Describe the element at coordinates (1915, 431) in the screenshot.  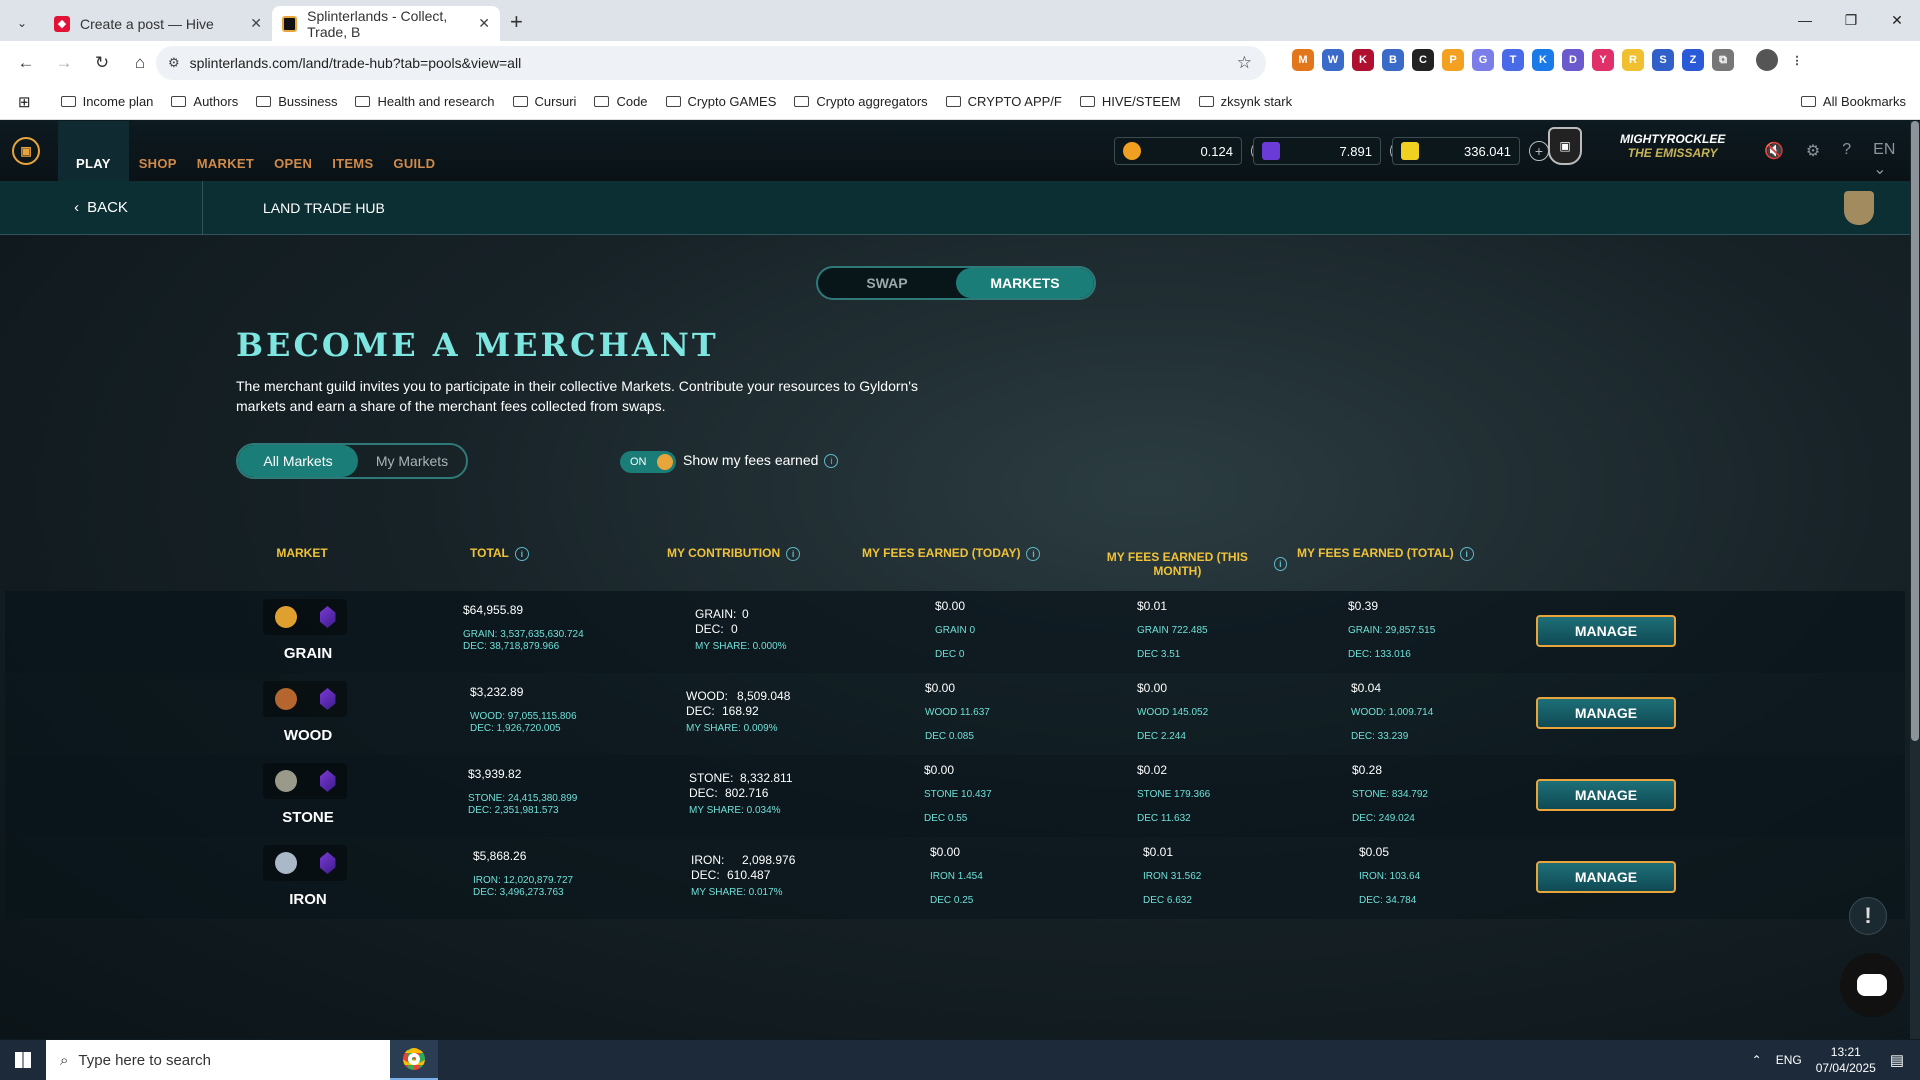
I see `scrollbar-thumb` at that location.